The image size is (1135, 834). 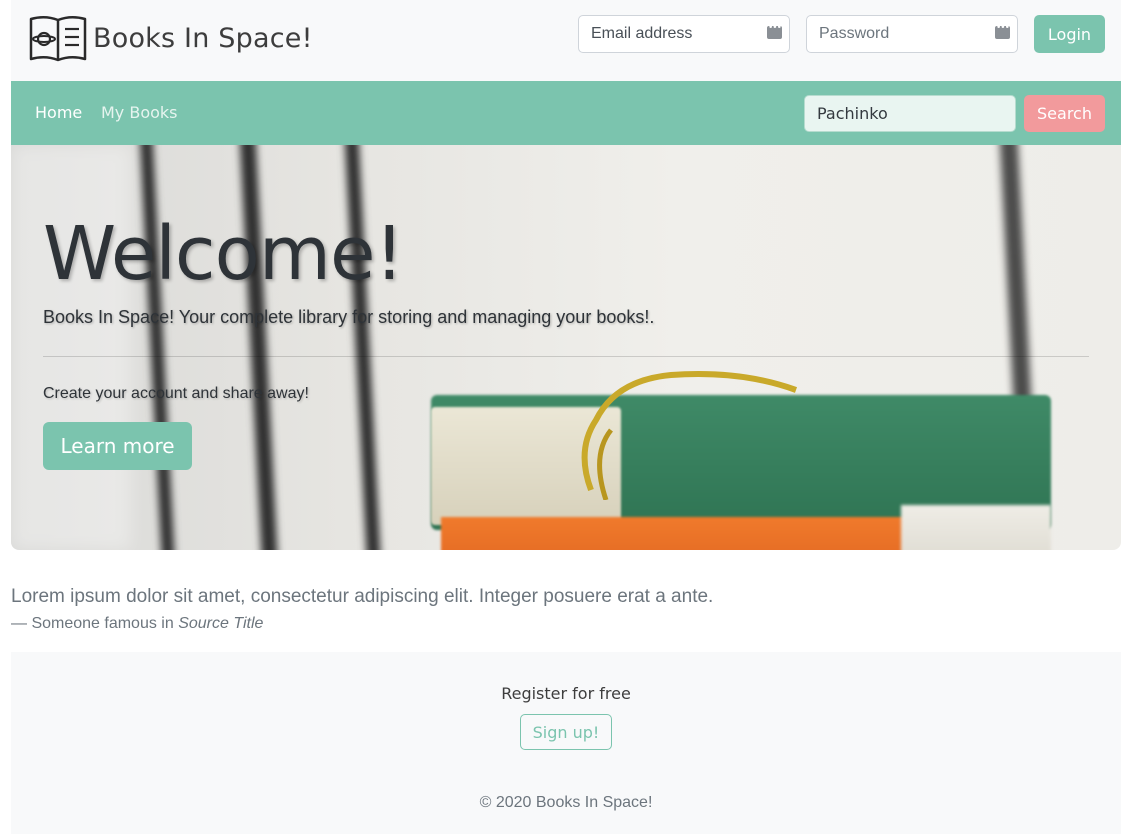 What do you see at coordinates (58, 39) in the screenshot?
I see `open-book-planet-icon` at bounding box center [58, 39].